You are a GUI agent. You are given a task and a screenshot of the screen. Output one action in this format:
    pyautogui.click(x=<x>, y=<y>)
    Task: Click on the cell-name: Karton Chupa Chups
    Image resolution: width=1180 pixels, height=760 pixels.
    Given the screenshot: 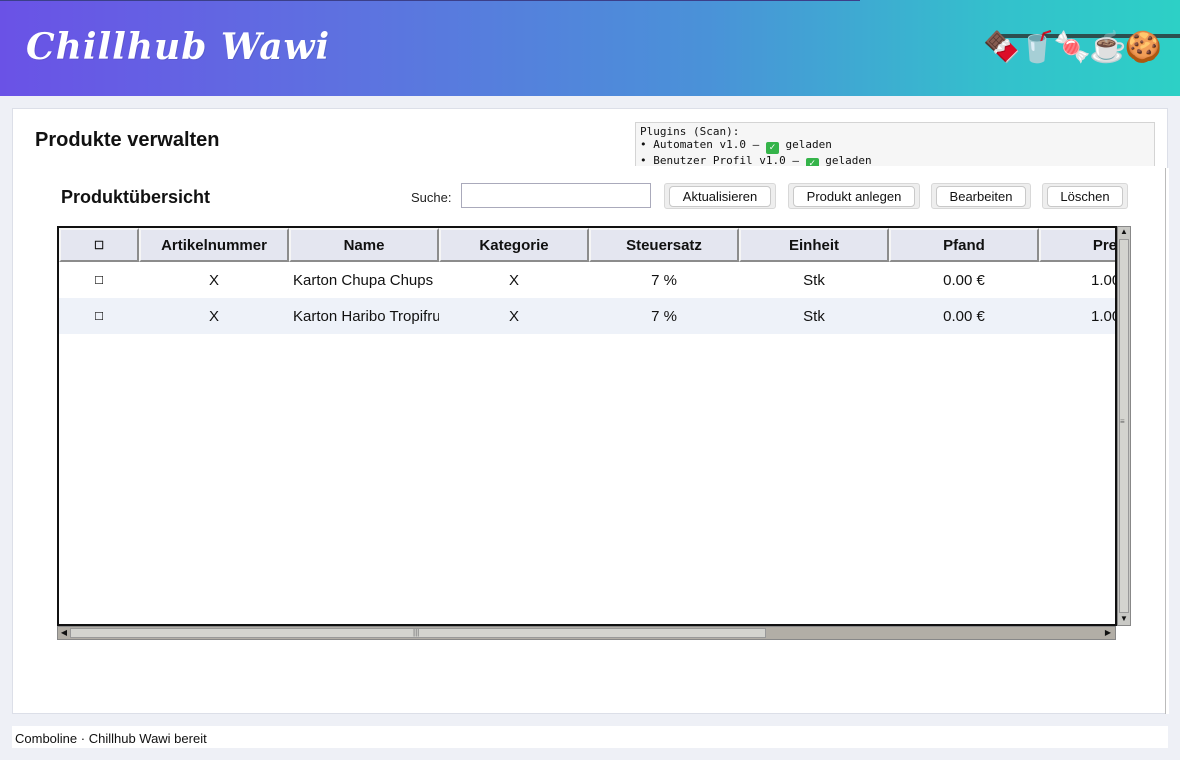 What is the action you would take?
    pyautogui.click(x=363, y=280)
    